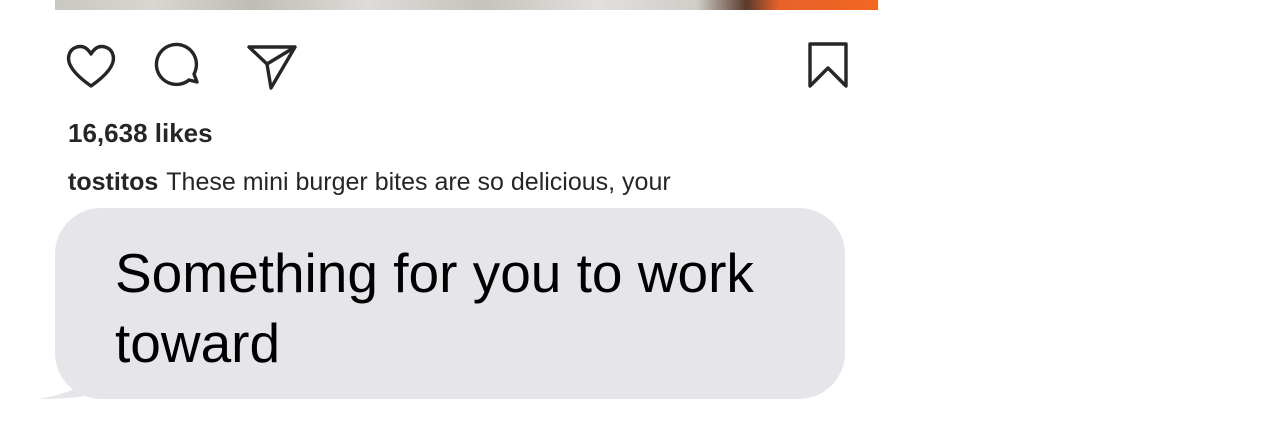 Image resolution: width=1280 pixels, height=427 pixels. I want to click on bookmark-icon, so click(828, 66).